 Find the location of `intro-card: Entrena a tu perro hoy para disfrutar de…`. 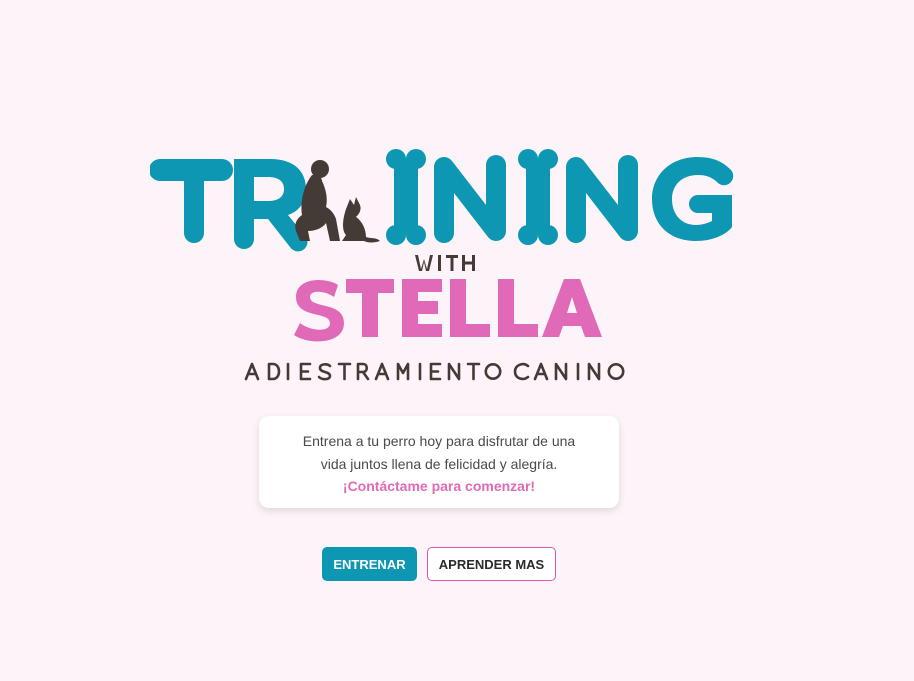

intro-card: Entrena a tu perro hoy para disfrutar de… is located at coordinates (439, 462).